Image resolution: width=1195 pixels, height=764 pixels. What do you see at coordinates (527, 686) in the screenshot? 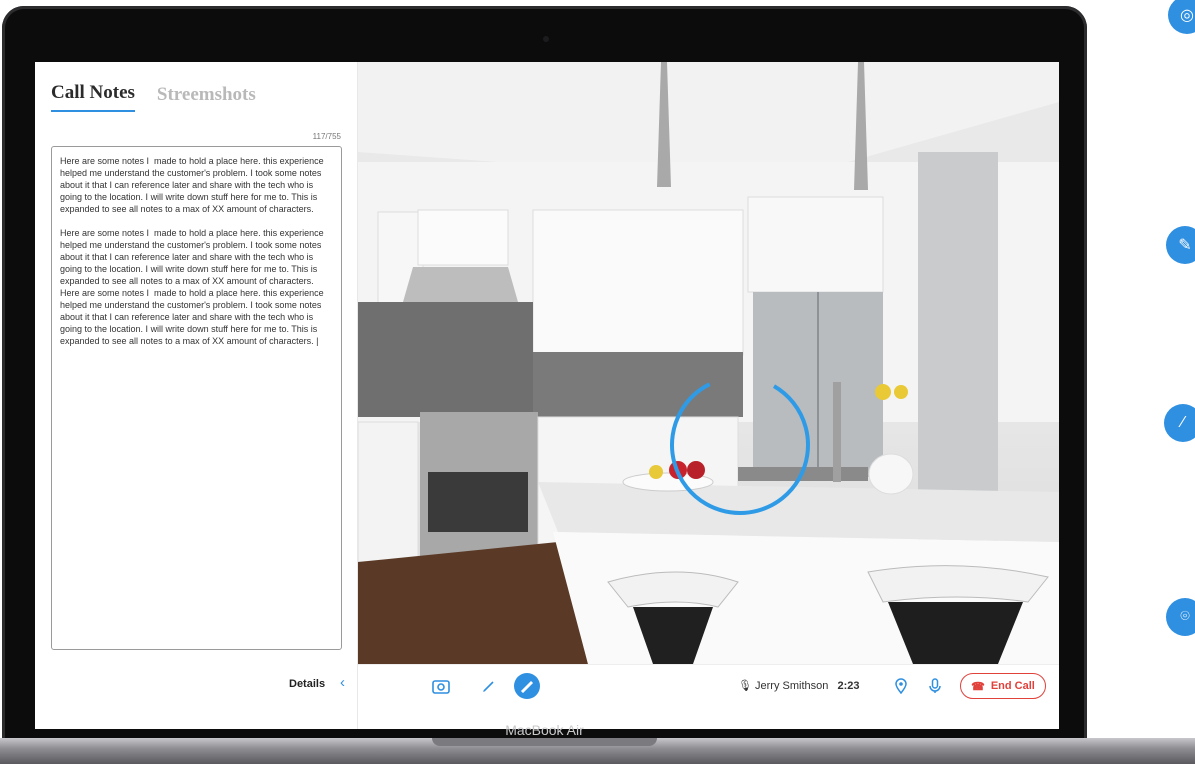
I see `draw-icon` at bounding box center [527, 686].